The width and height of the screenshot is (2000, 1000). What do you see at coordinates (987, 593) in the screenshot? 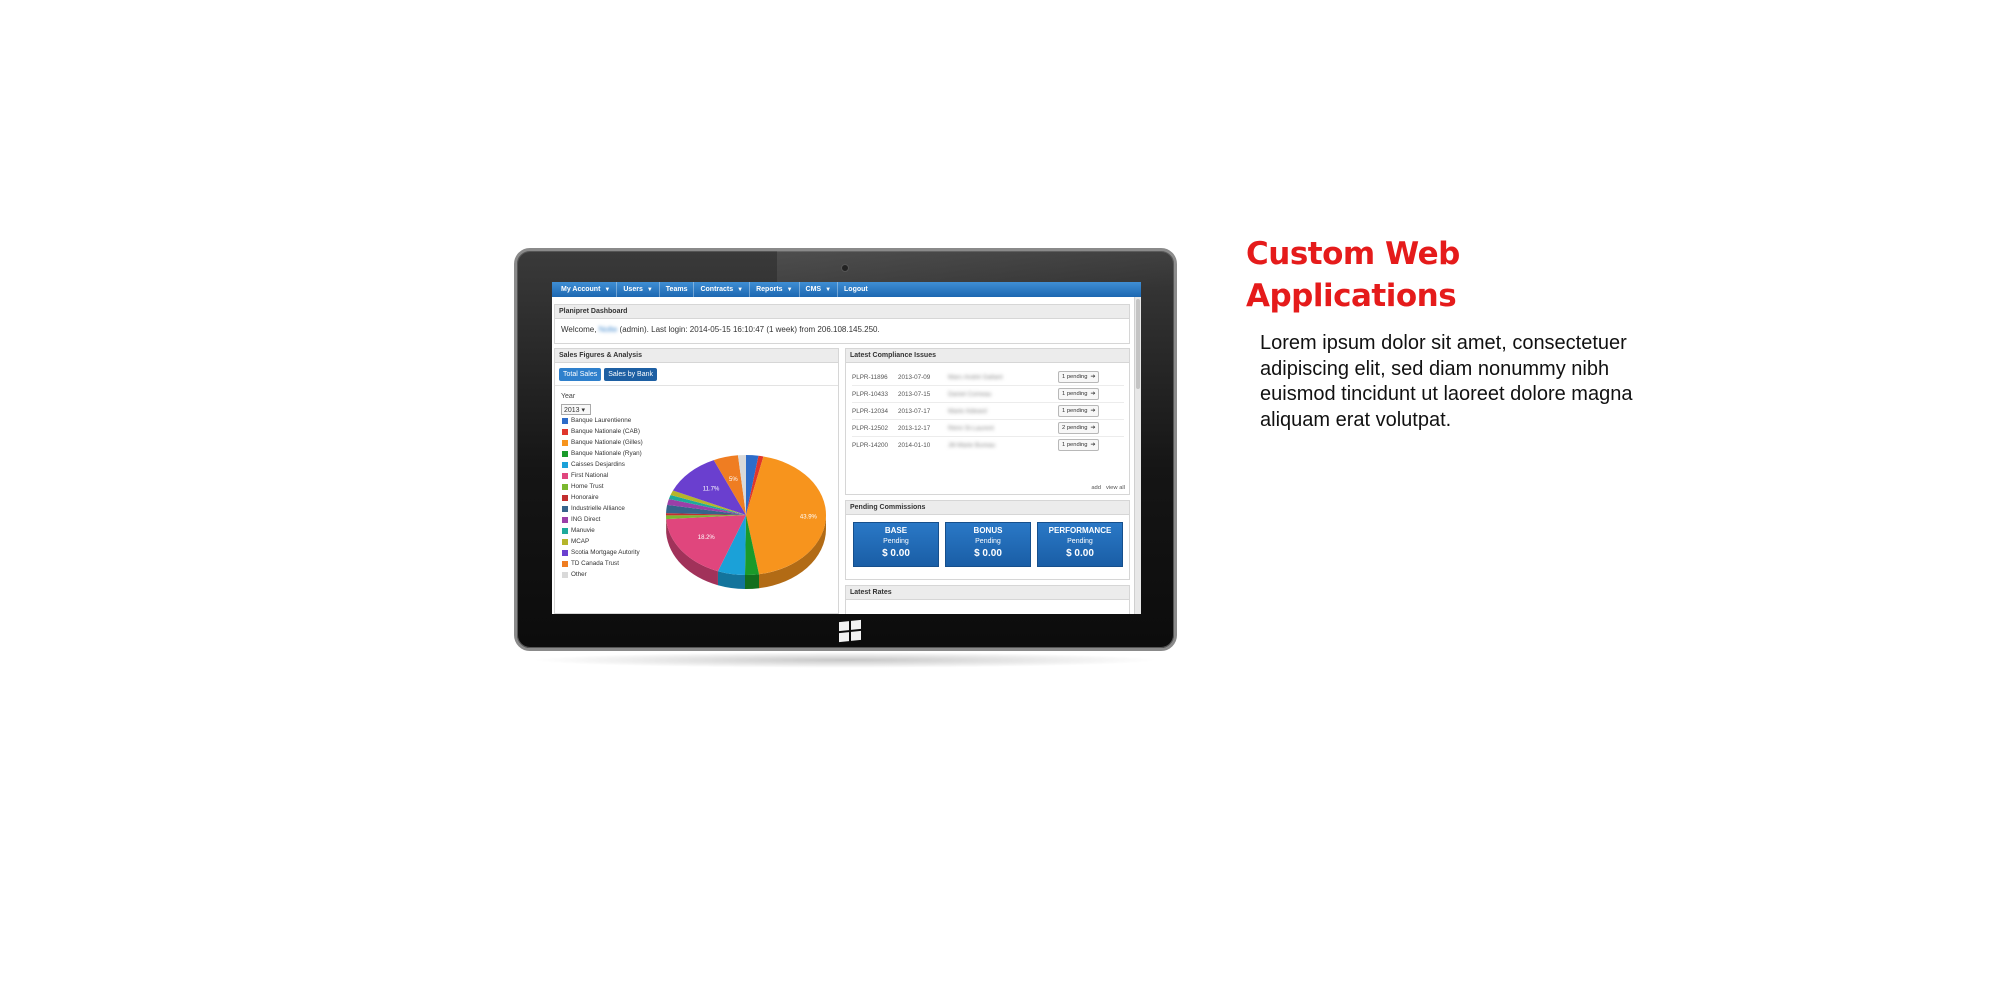
I see `rates-title: Latest Rates` at bounding box center [987, 593].